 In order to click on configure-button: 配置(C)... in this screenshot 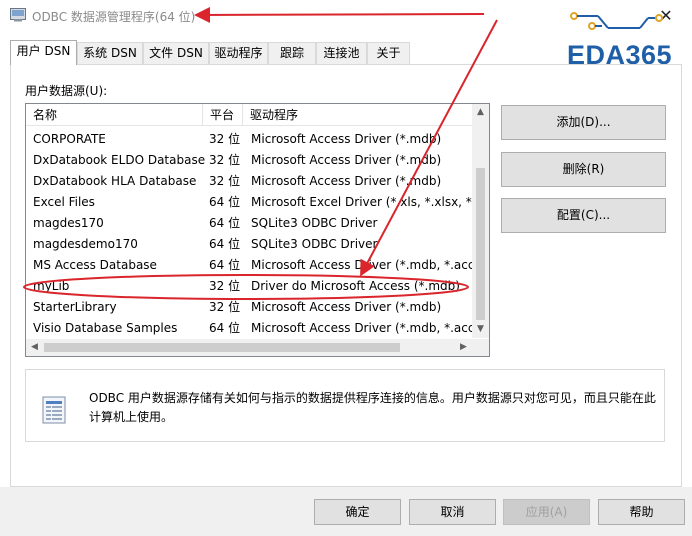, I will do `click(583, 215)`.